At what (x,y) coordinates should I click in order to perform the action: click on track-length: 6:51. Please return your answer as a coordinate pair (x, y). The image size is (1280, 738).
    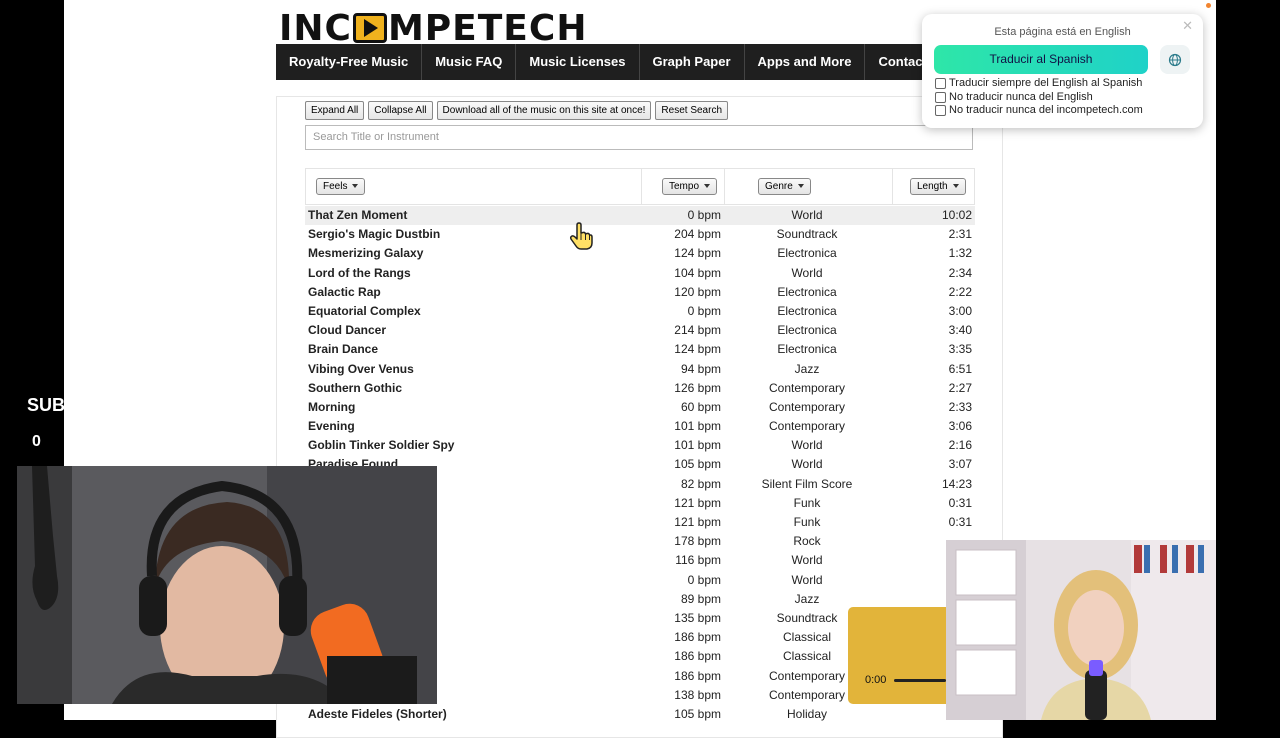
    Looking at the image, I should click on (960, 368).